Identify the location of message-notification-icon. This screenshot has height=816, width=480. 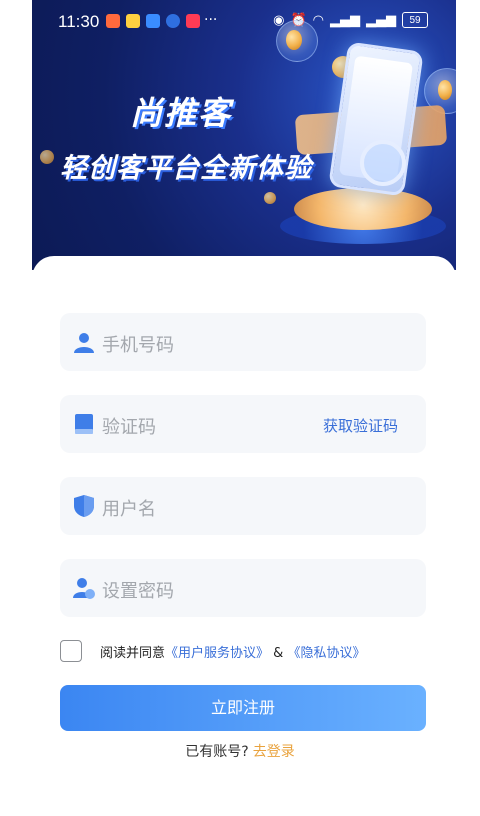
(133, 21).